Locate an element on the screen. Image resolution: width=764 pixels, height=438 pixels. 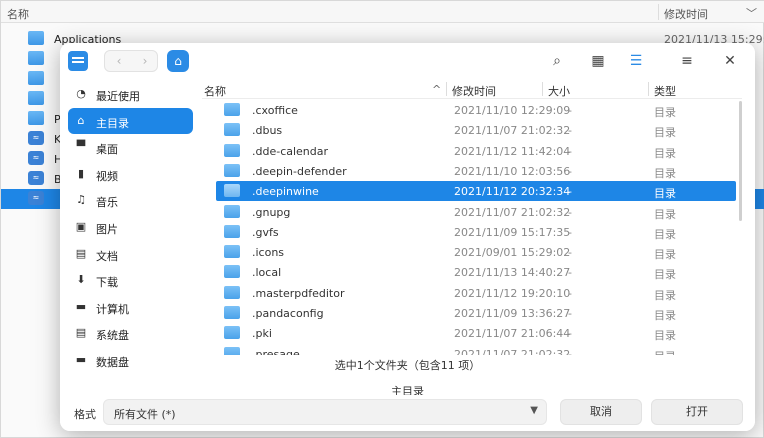
file-row: .masterpdfeditor 2021/11/12 19:20:10- 目录 is located at coordinates (476, 293).